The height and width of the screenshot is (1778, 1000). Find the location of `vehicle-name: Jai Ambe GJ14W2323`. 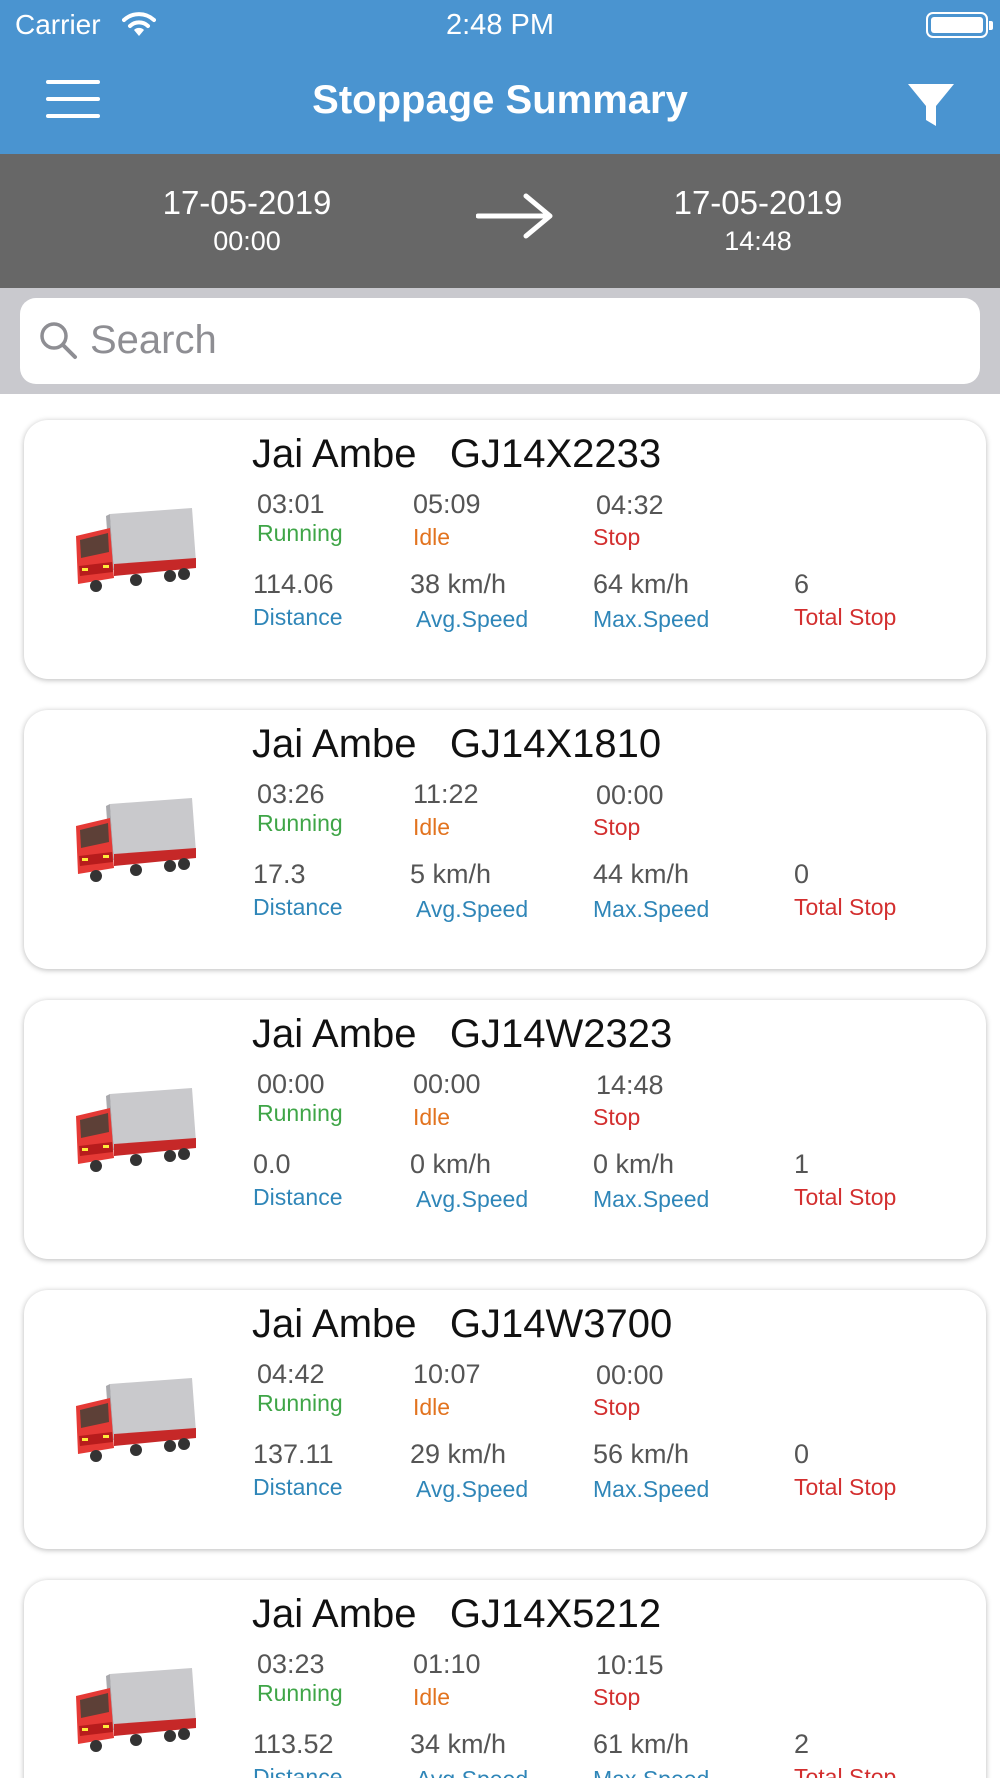

vehicle-name: Jai Ambe GJ14W2323 is located at coordinates (462, 1034).